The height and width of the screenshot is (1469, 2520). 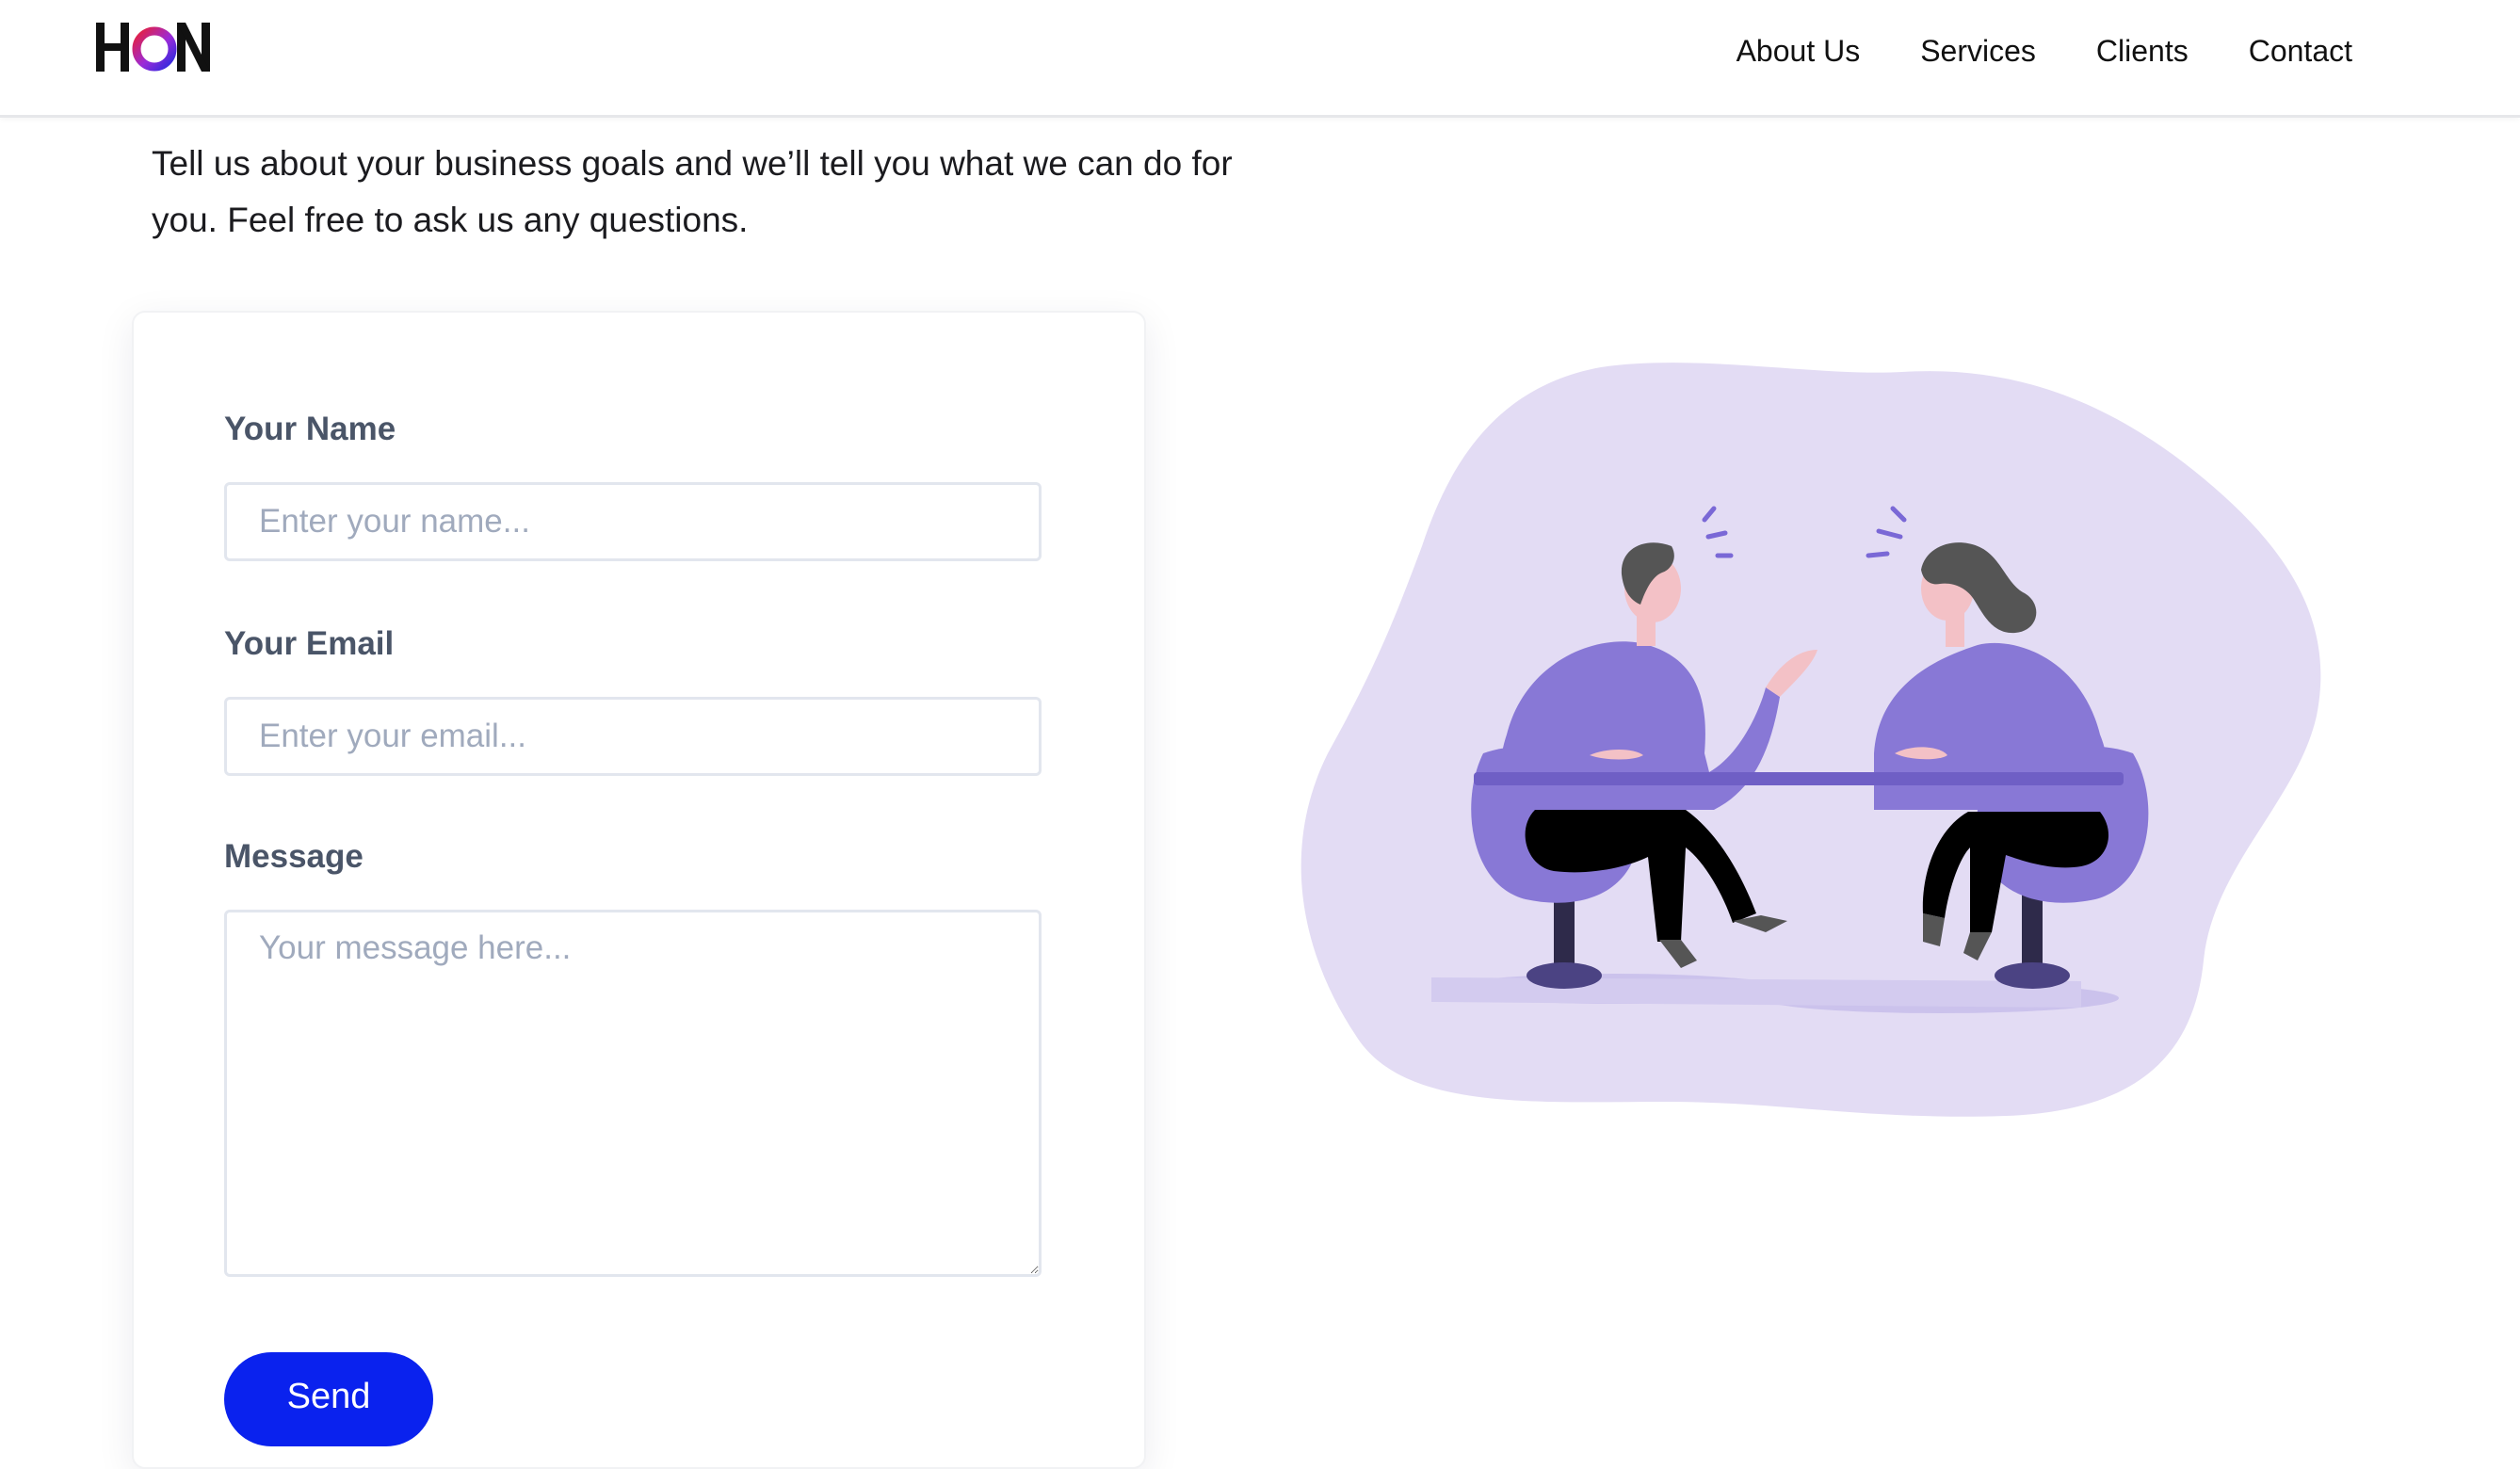 I want to click on hon-logo-icon, so click(x=153, y=47).